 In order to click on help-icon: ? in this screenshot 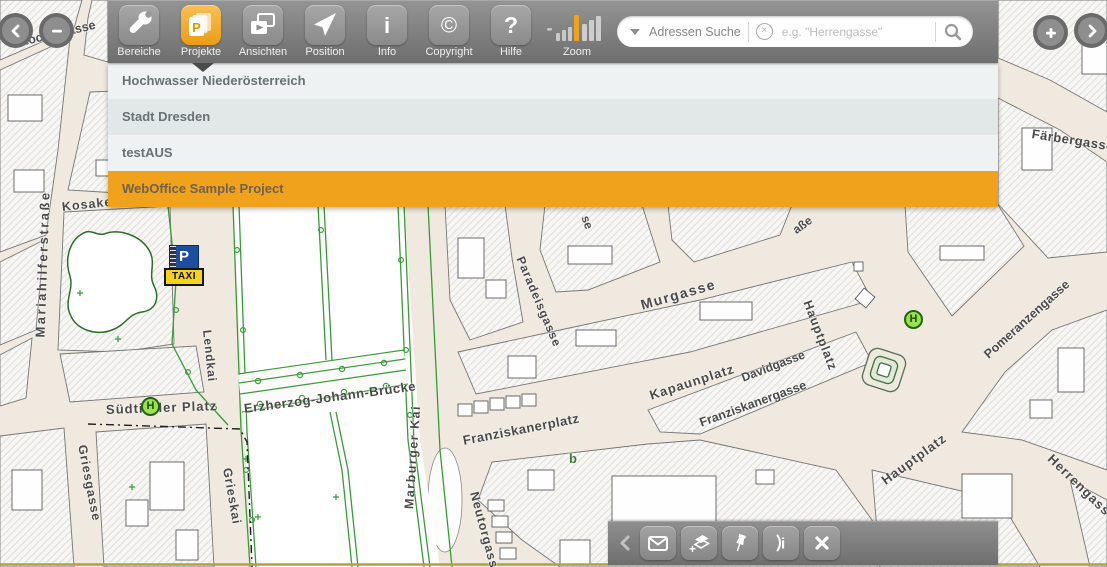, I will do `click(511, 25)`.